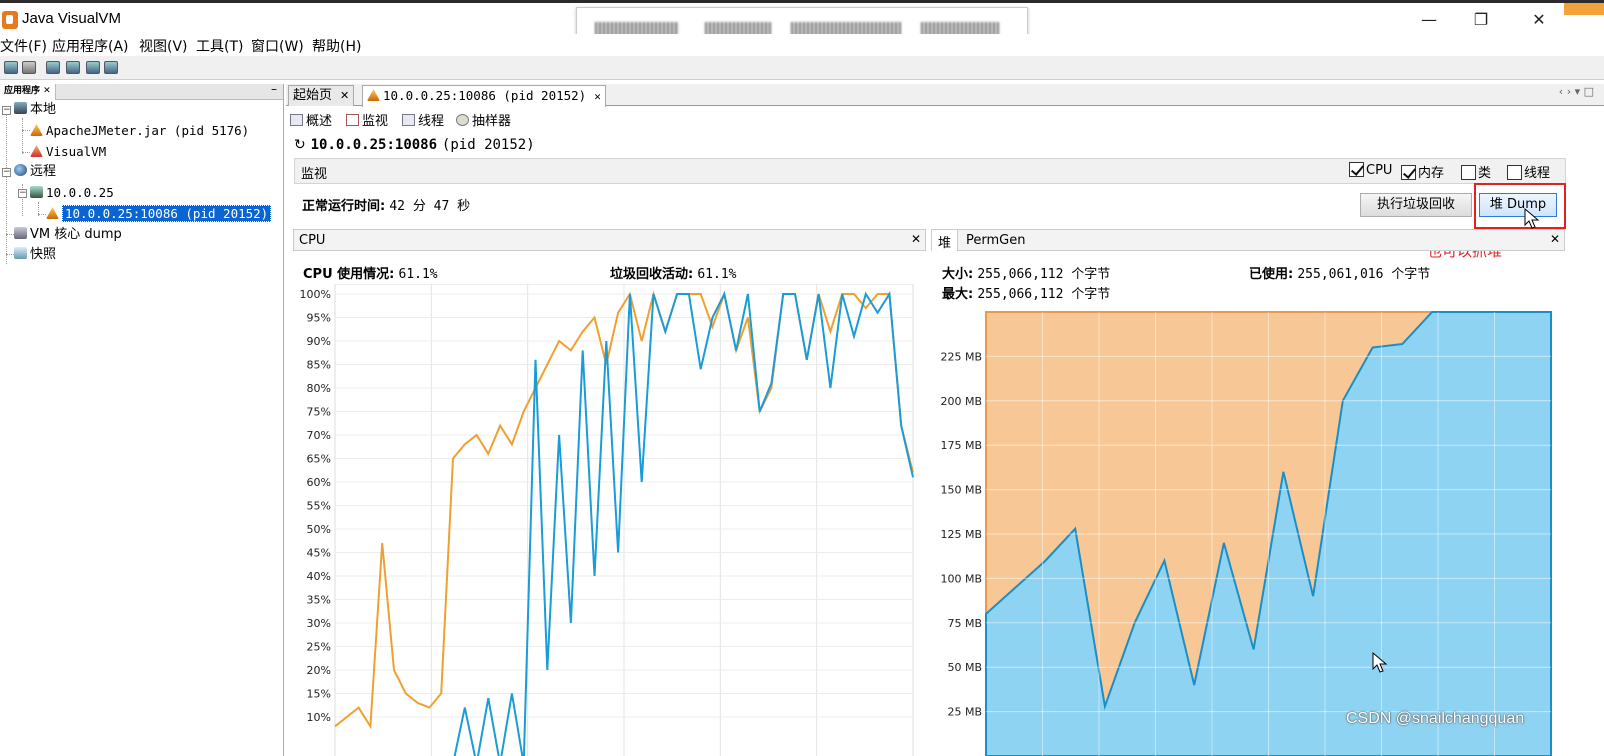  What do you see at coordinates (72, 193) in the screenshot?
I see `tree-node-remote-host: 10.0.0.25` at bounding box center [72, 193].